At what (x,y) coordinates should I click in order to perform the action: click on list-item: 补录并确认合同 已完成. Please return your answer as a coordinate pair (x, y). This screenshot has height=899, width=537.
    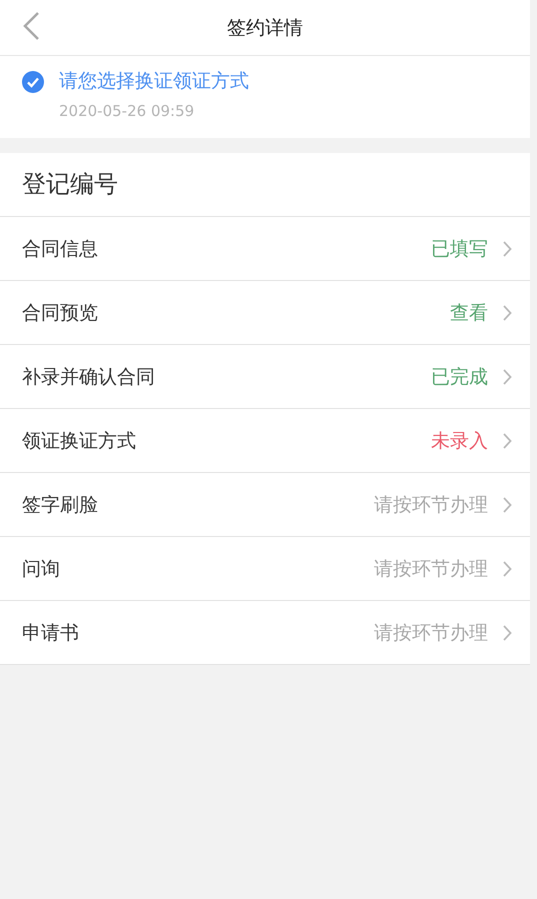
    Looking at the image, I should click on (265, 377).